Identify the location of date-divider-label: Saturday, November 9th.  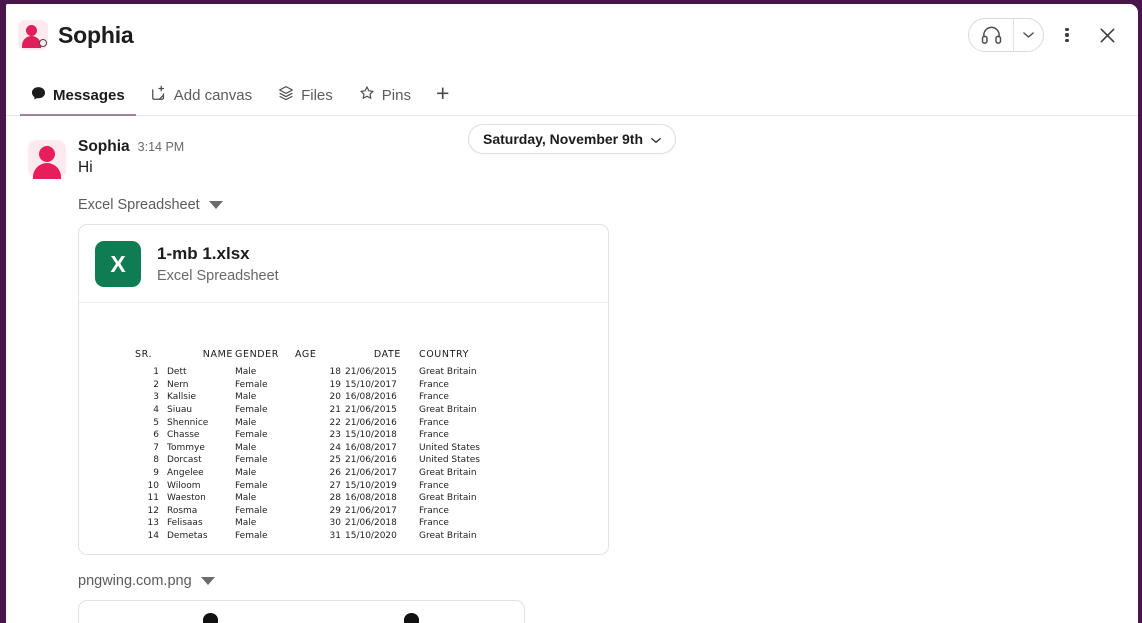
(562, 139).